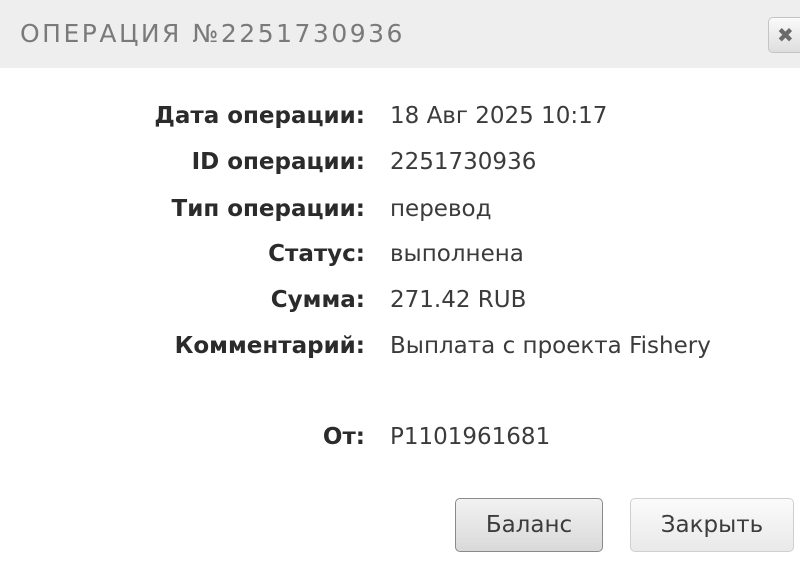 Image resolution: width=800 pixels, height=567 pixels. Describe the element at coordinates (268, 209) in the screenshot. I see `field-label-type: Тип операции:` at that location.